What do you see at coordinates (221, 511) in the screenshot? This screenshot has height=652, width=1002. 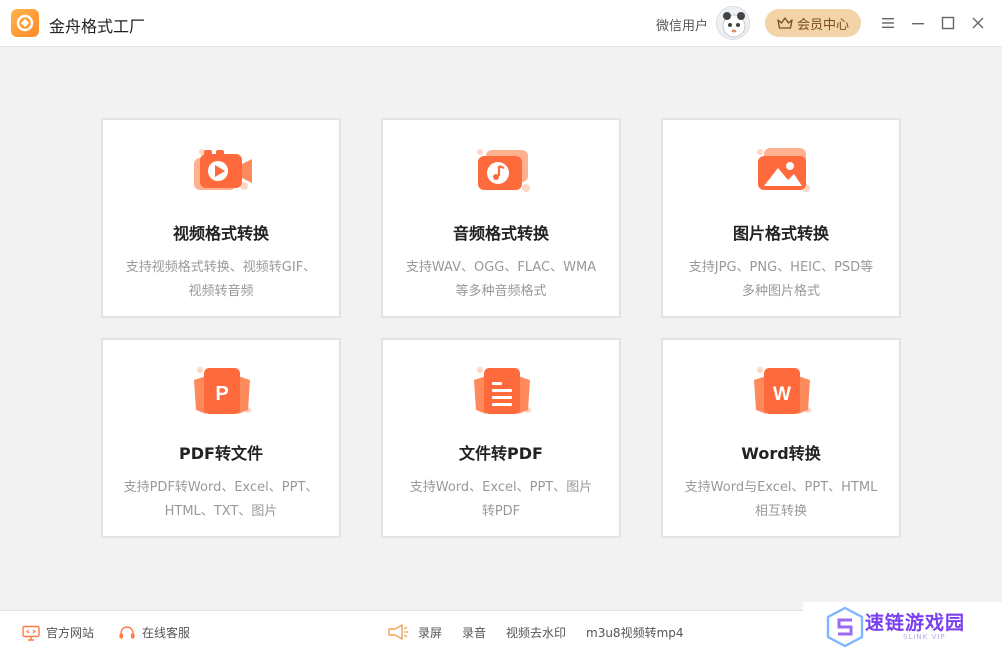 I see `card-desc-line: HTML、TXT、图片` at bounding box center [221, 511].